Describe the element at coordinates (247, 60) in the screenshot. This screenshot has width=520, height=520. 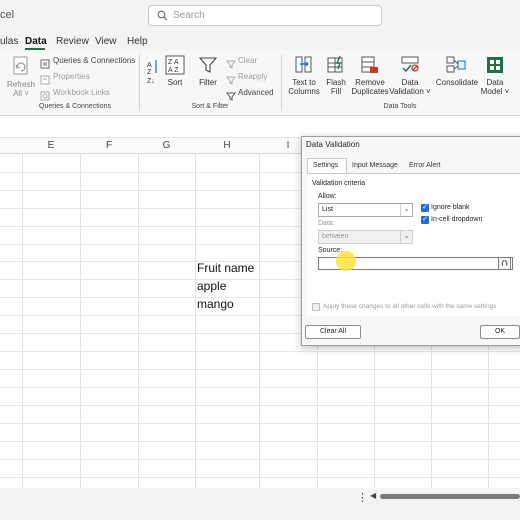
I see `clear-button: Clear` at that location.